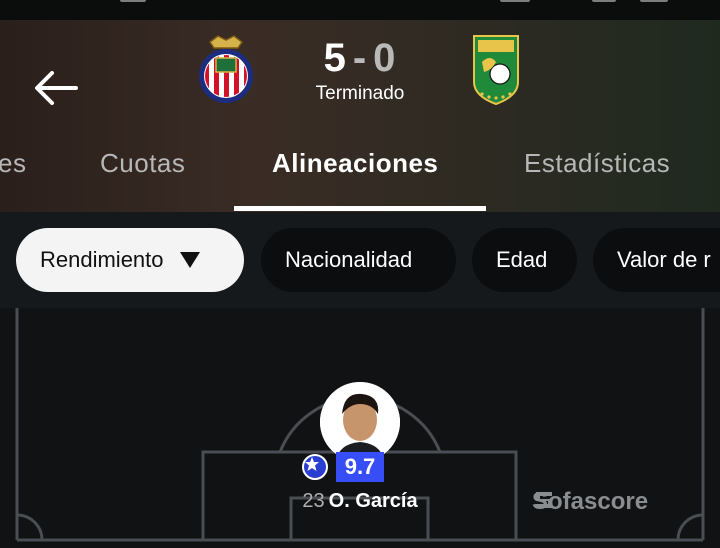 This screenshot has width=720, height=548. I want to click on filter-label: Edad, so click(522, 259).